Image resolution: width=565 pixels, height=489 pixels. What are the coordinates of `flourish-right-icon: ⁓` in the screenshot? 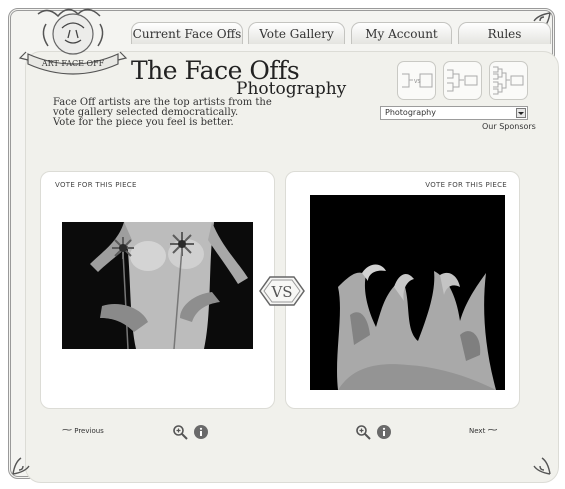 It's located at (492, 430).